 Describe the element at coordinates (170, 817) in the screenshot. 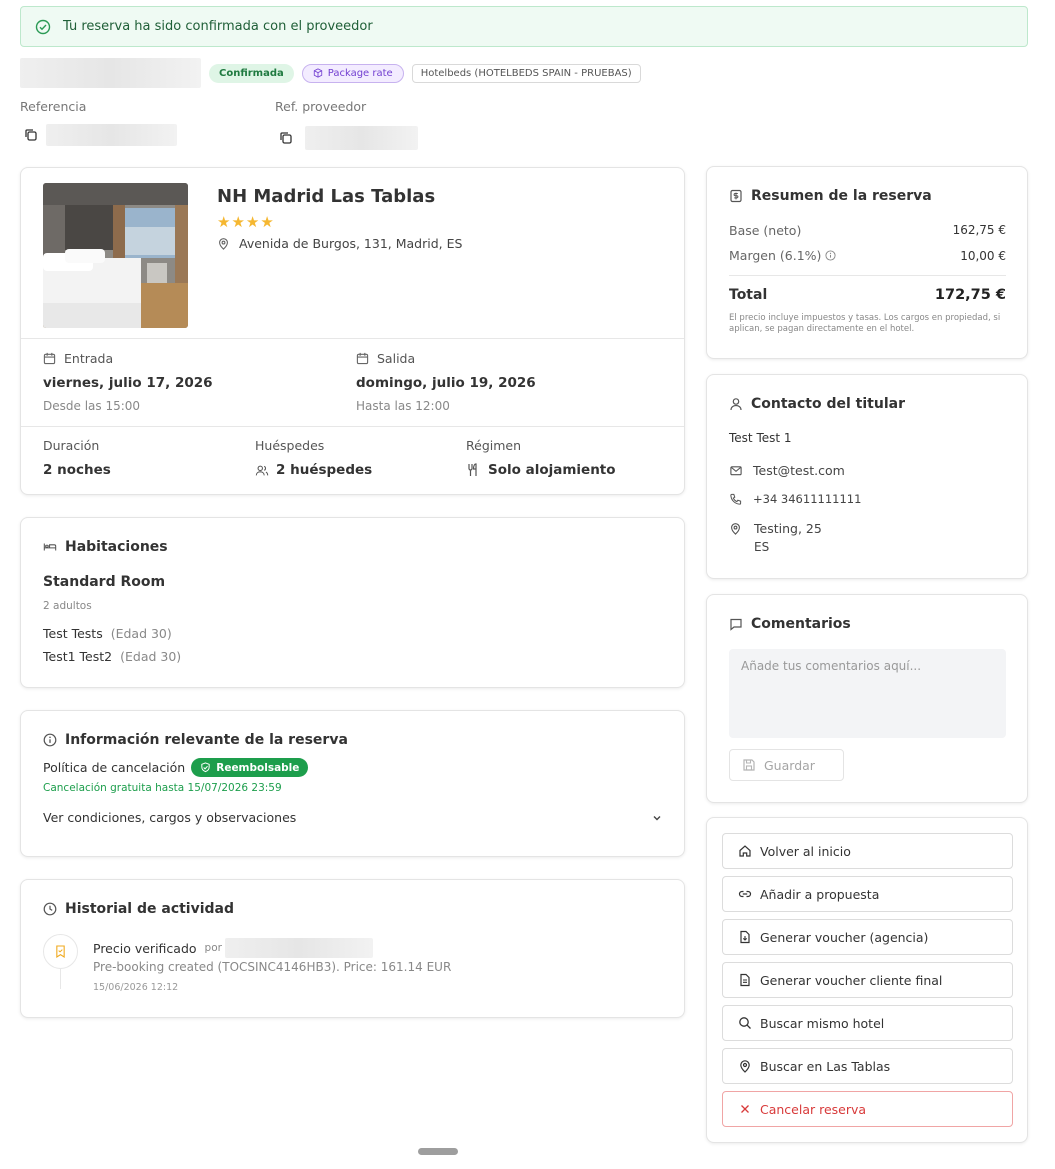

I see `conditions-label: Ver condiciones, cargos y observaciones` at that location.